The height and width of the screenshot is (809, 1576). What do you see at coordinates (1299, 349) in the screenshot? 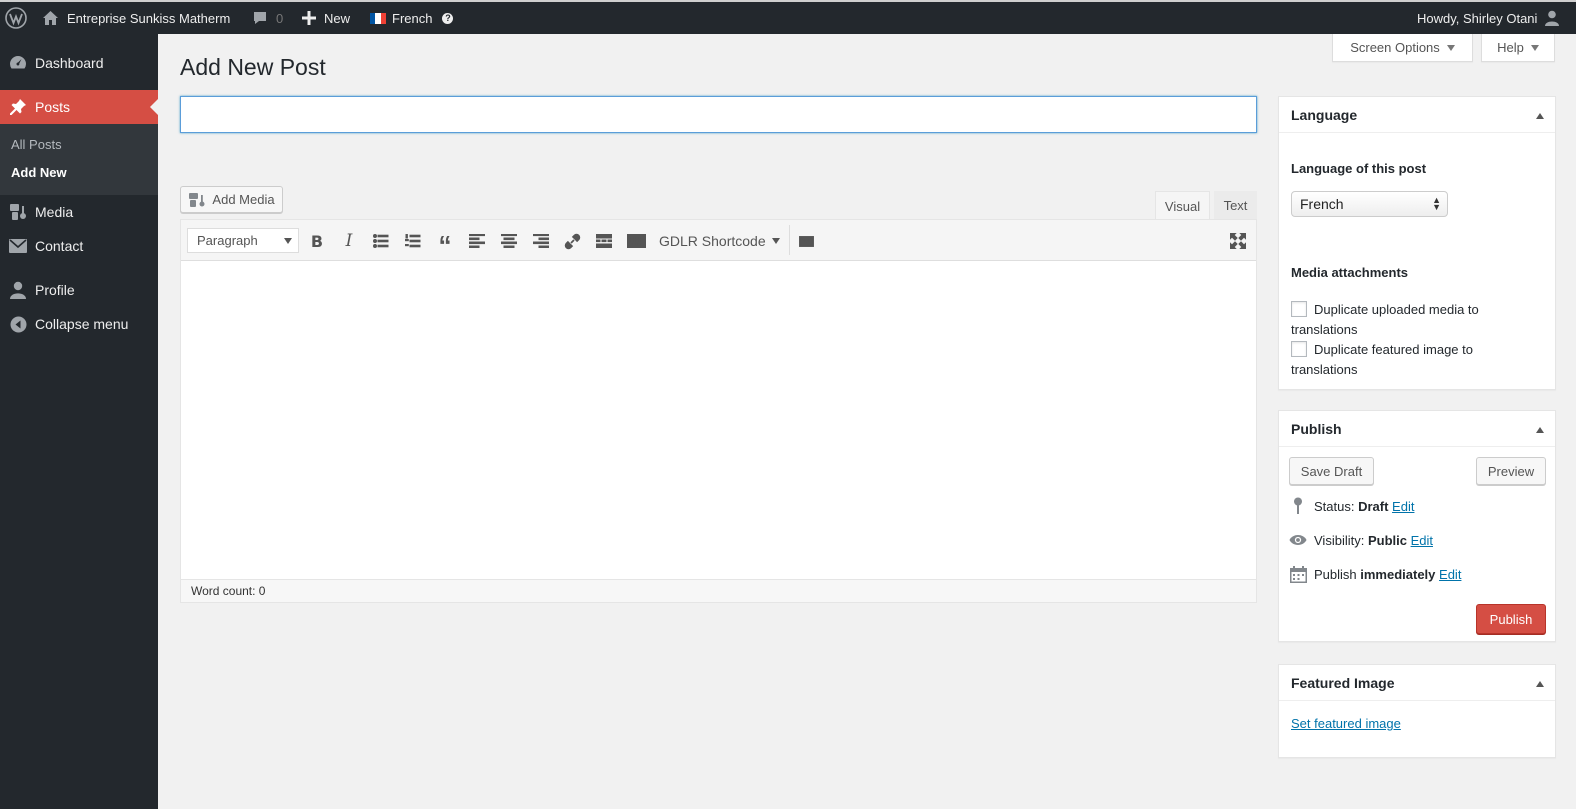
I see `duplicate-featured-checkbox` at bounding box center [1299, 349].